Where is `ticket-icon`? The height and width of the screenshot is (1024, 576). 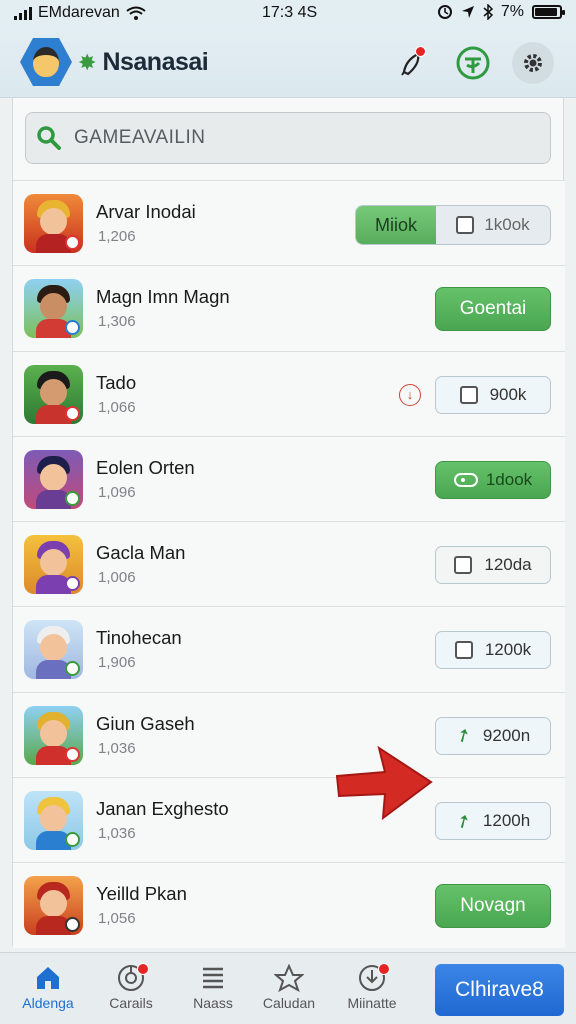
ticket-icon is located at coordinates (465, 479).